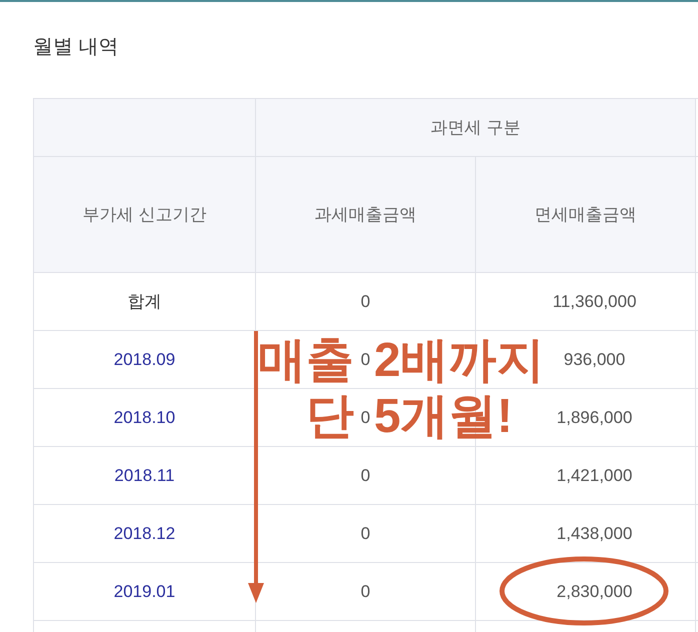  Describe the element at coordinates (76, 47) in the screenshot. I see `section-title: 월별 내역` at that location.